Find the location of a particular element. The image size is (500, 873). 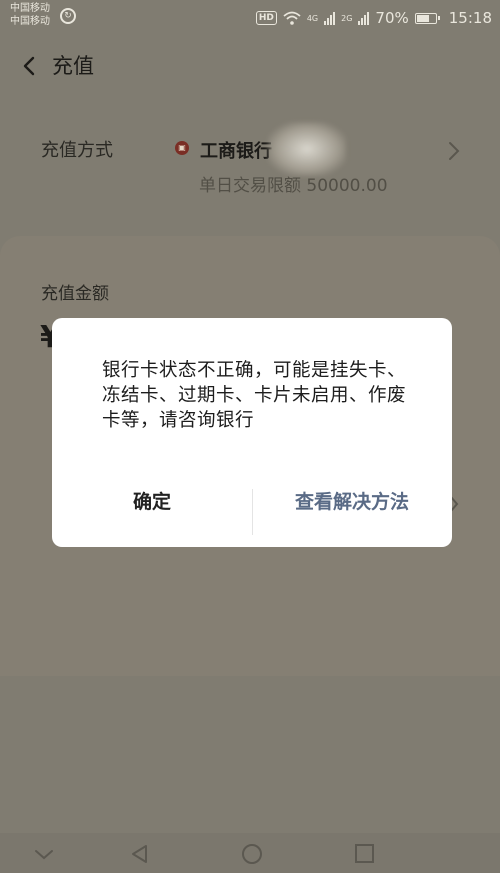

view-solution-button: 查看解决方法 is located at coordinates (352, 512).